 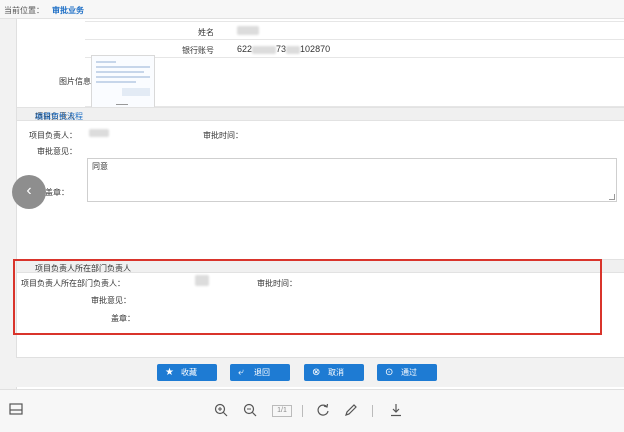 I want to click on viewer-toolbar: 1/1, so click(x=312, y=410).